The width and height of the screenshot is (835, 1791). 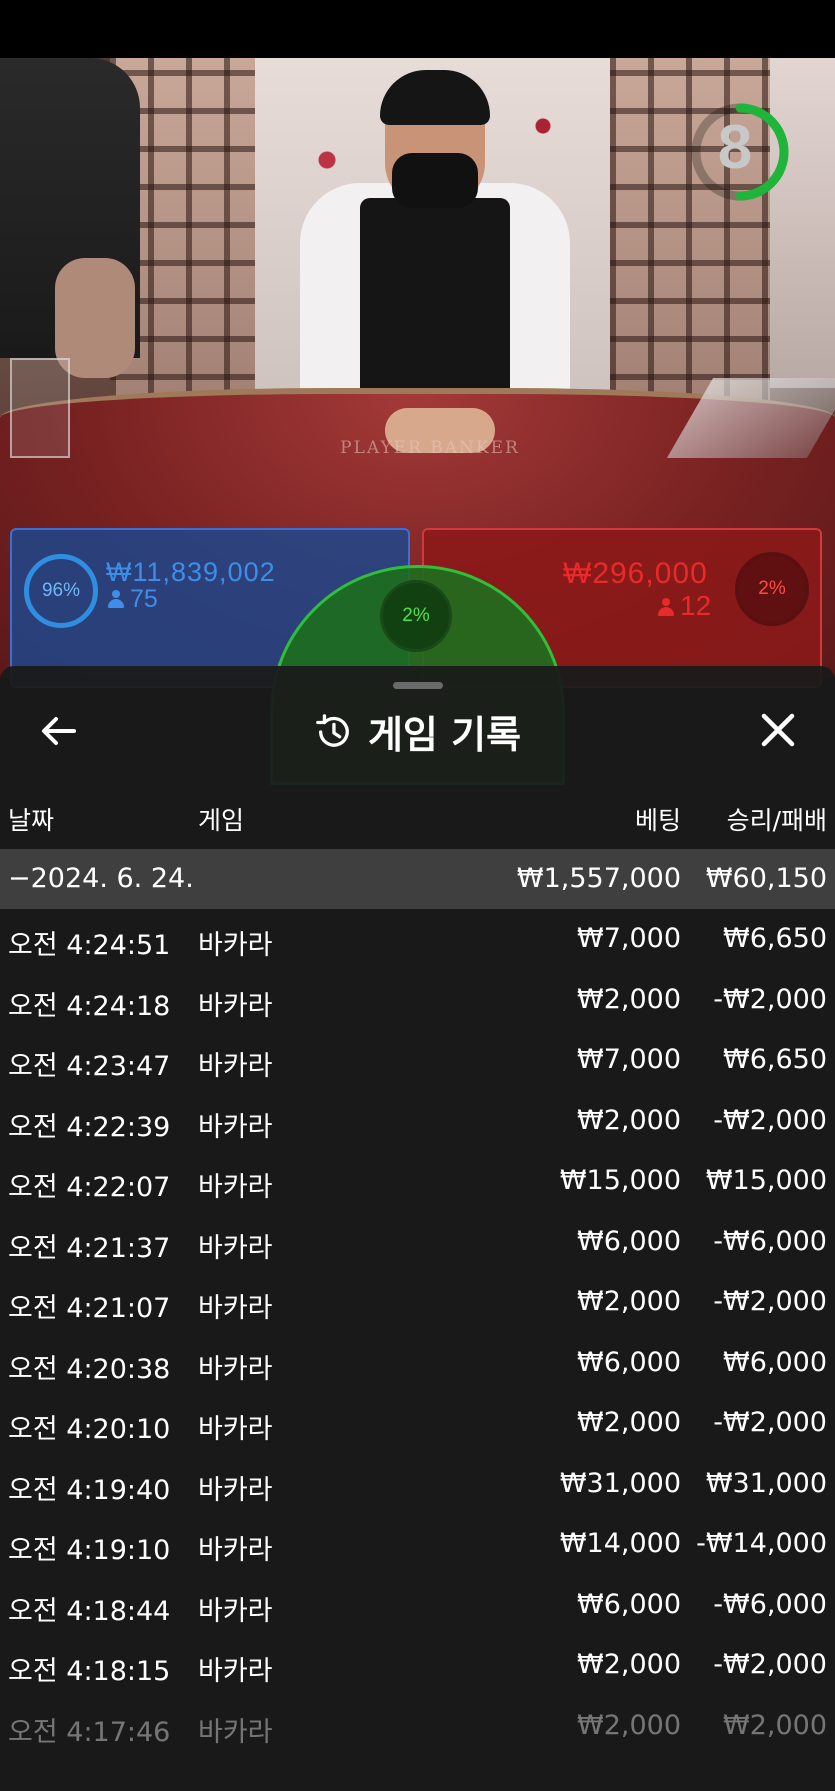 What do you see at coordinates (417, 1302) in the screenshot?
I see `history-row: 오전 4:21:07 바카라 ₩2,000 -₩2,000` at bounding box center [417, 1302].